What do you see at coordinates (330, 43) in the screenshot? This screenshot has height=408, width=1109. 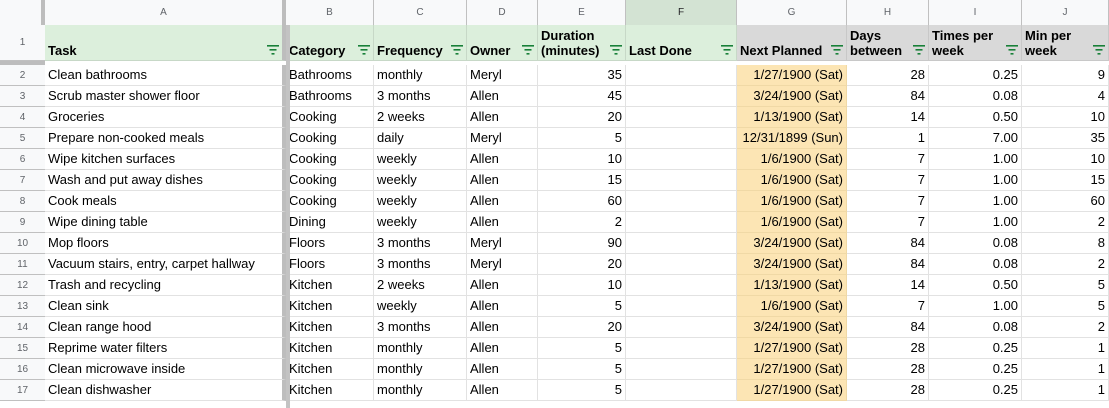 I see `header-category: Category` at bounding box center [330, 43].